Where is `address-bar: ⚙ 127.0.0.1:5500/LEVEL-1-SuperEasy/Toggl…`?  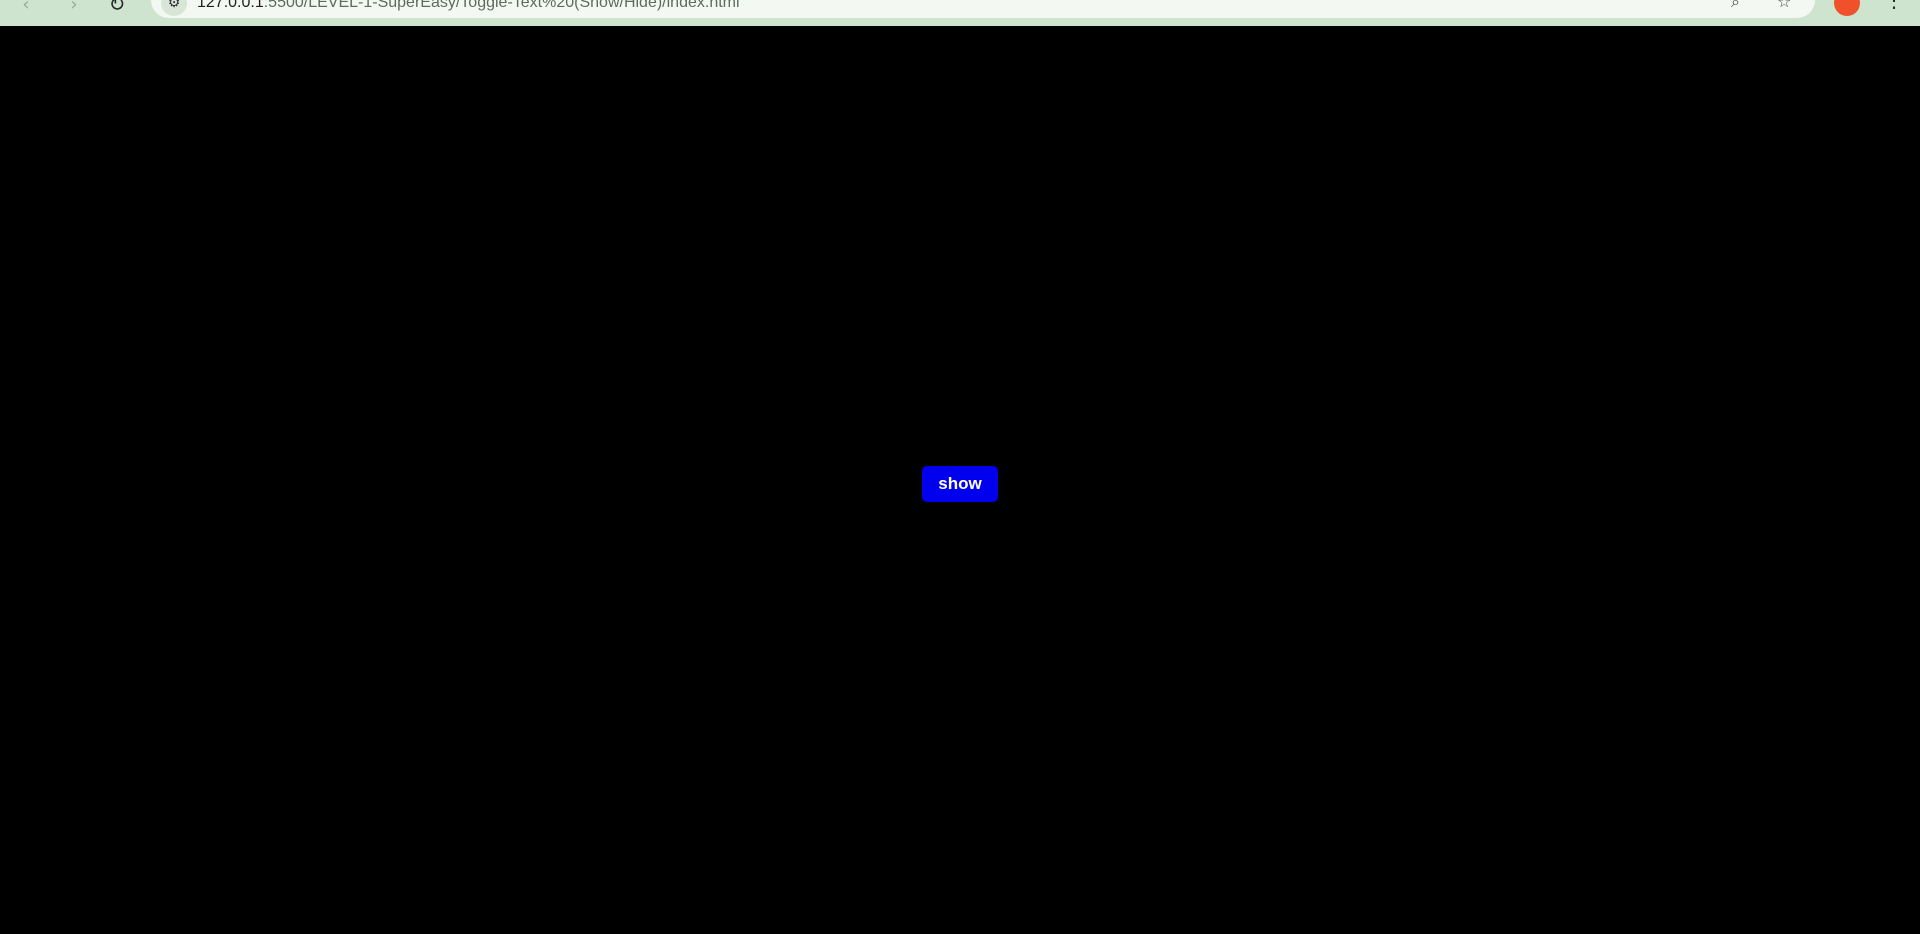
address-bar: ⚙ 127.0.0.1:5500/LEVEL-1-SuperEasy/Toggl… is located at coordinates (983, 9).